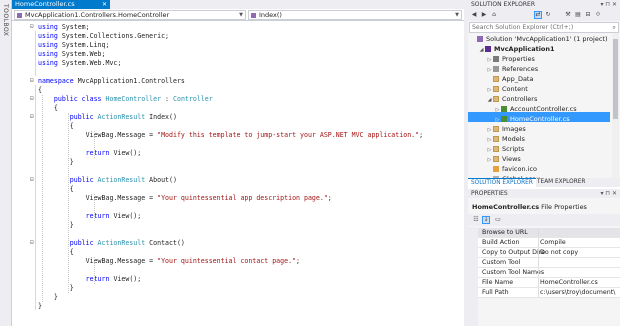 The image size is (620, 326). What do you see at coordinates (580, 242) in the screenshot?
I see `property-value: Compile` at bounding box center [580, 242].